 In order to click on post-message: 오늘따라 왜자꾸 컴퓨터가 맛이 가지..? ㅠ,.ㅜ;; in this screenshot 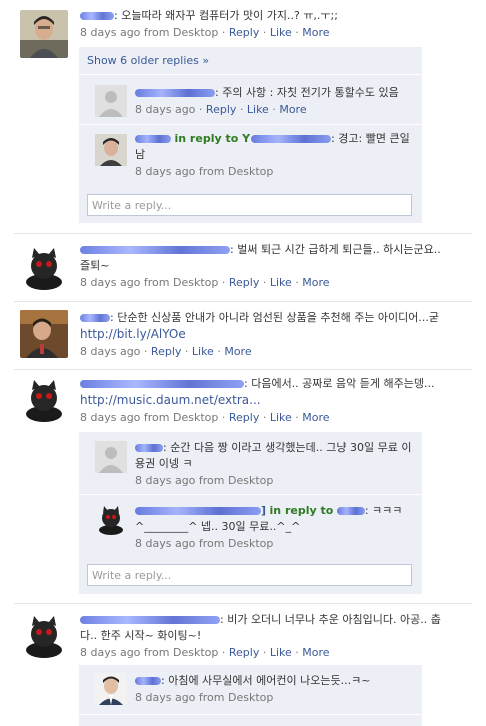, I will do `click(229, 15)`.